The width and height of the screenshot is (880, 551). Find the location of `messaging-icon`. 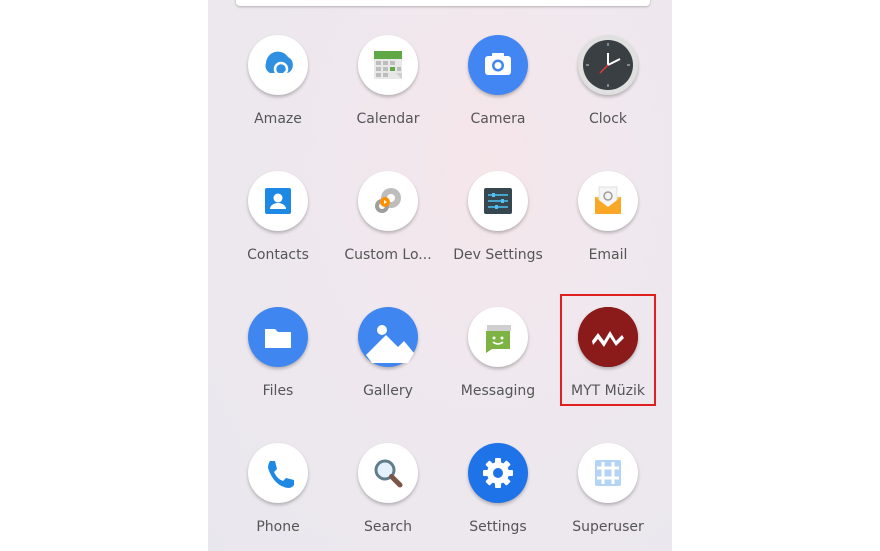

messaging-icon is located at coordinates (498, 337).